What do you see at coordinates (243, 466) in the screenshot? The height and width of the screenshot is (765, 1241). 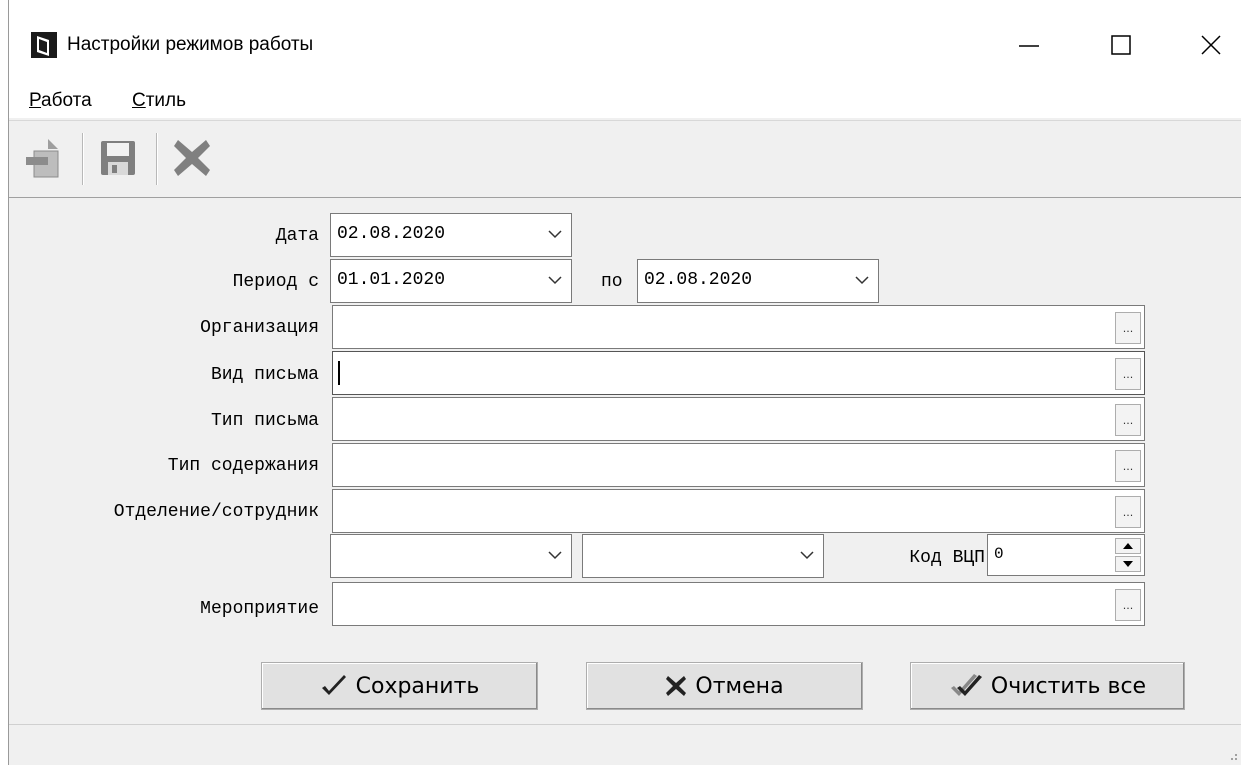 I see `content-type-label: Тип содержания` at bounding box center [243, 466].